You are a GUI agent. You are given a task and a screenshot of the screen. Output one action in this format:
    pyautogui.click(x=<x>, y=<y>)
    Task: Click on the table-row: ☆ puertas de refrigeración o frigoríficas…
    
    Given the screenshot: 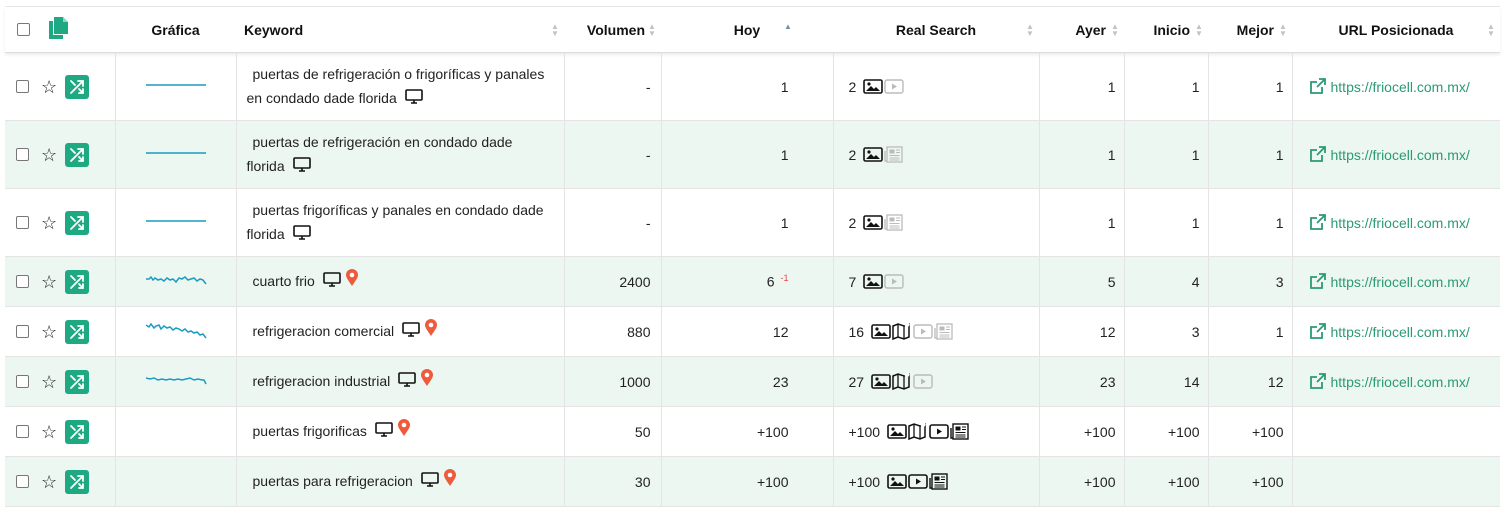 What is the action you would take?
    pyautogui.click(x=752, y=86)
    